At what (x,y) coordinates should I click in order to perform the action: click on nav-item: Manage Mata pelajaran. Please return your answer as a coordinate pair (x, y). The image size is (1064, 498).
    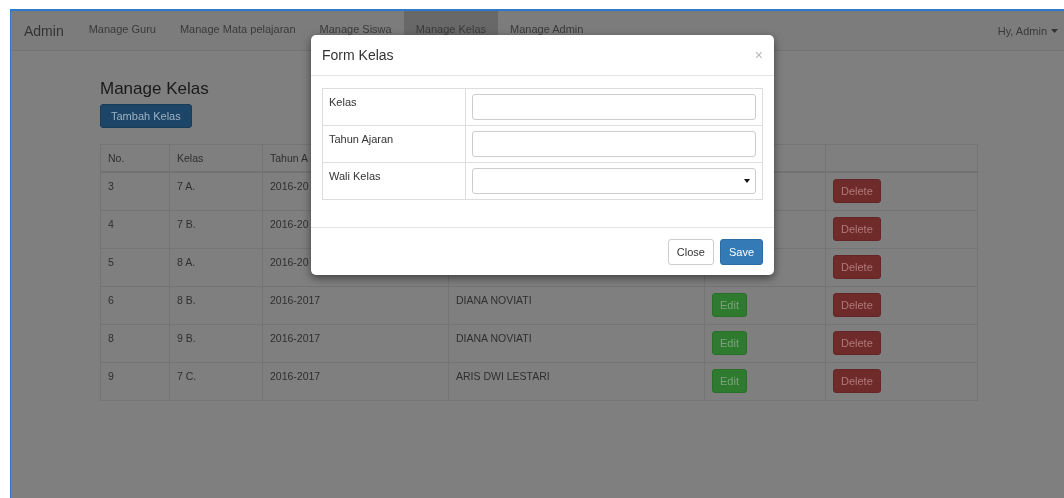
    Looking at the image, I should click on (237, 30).